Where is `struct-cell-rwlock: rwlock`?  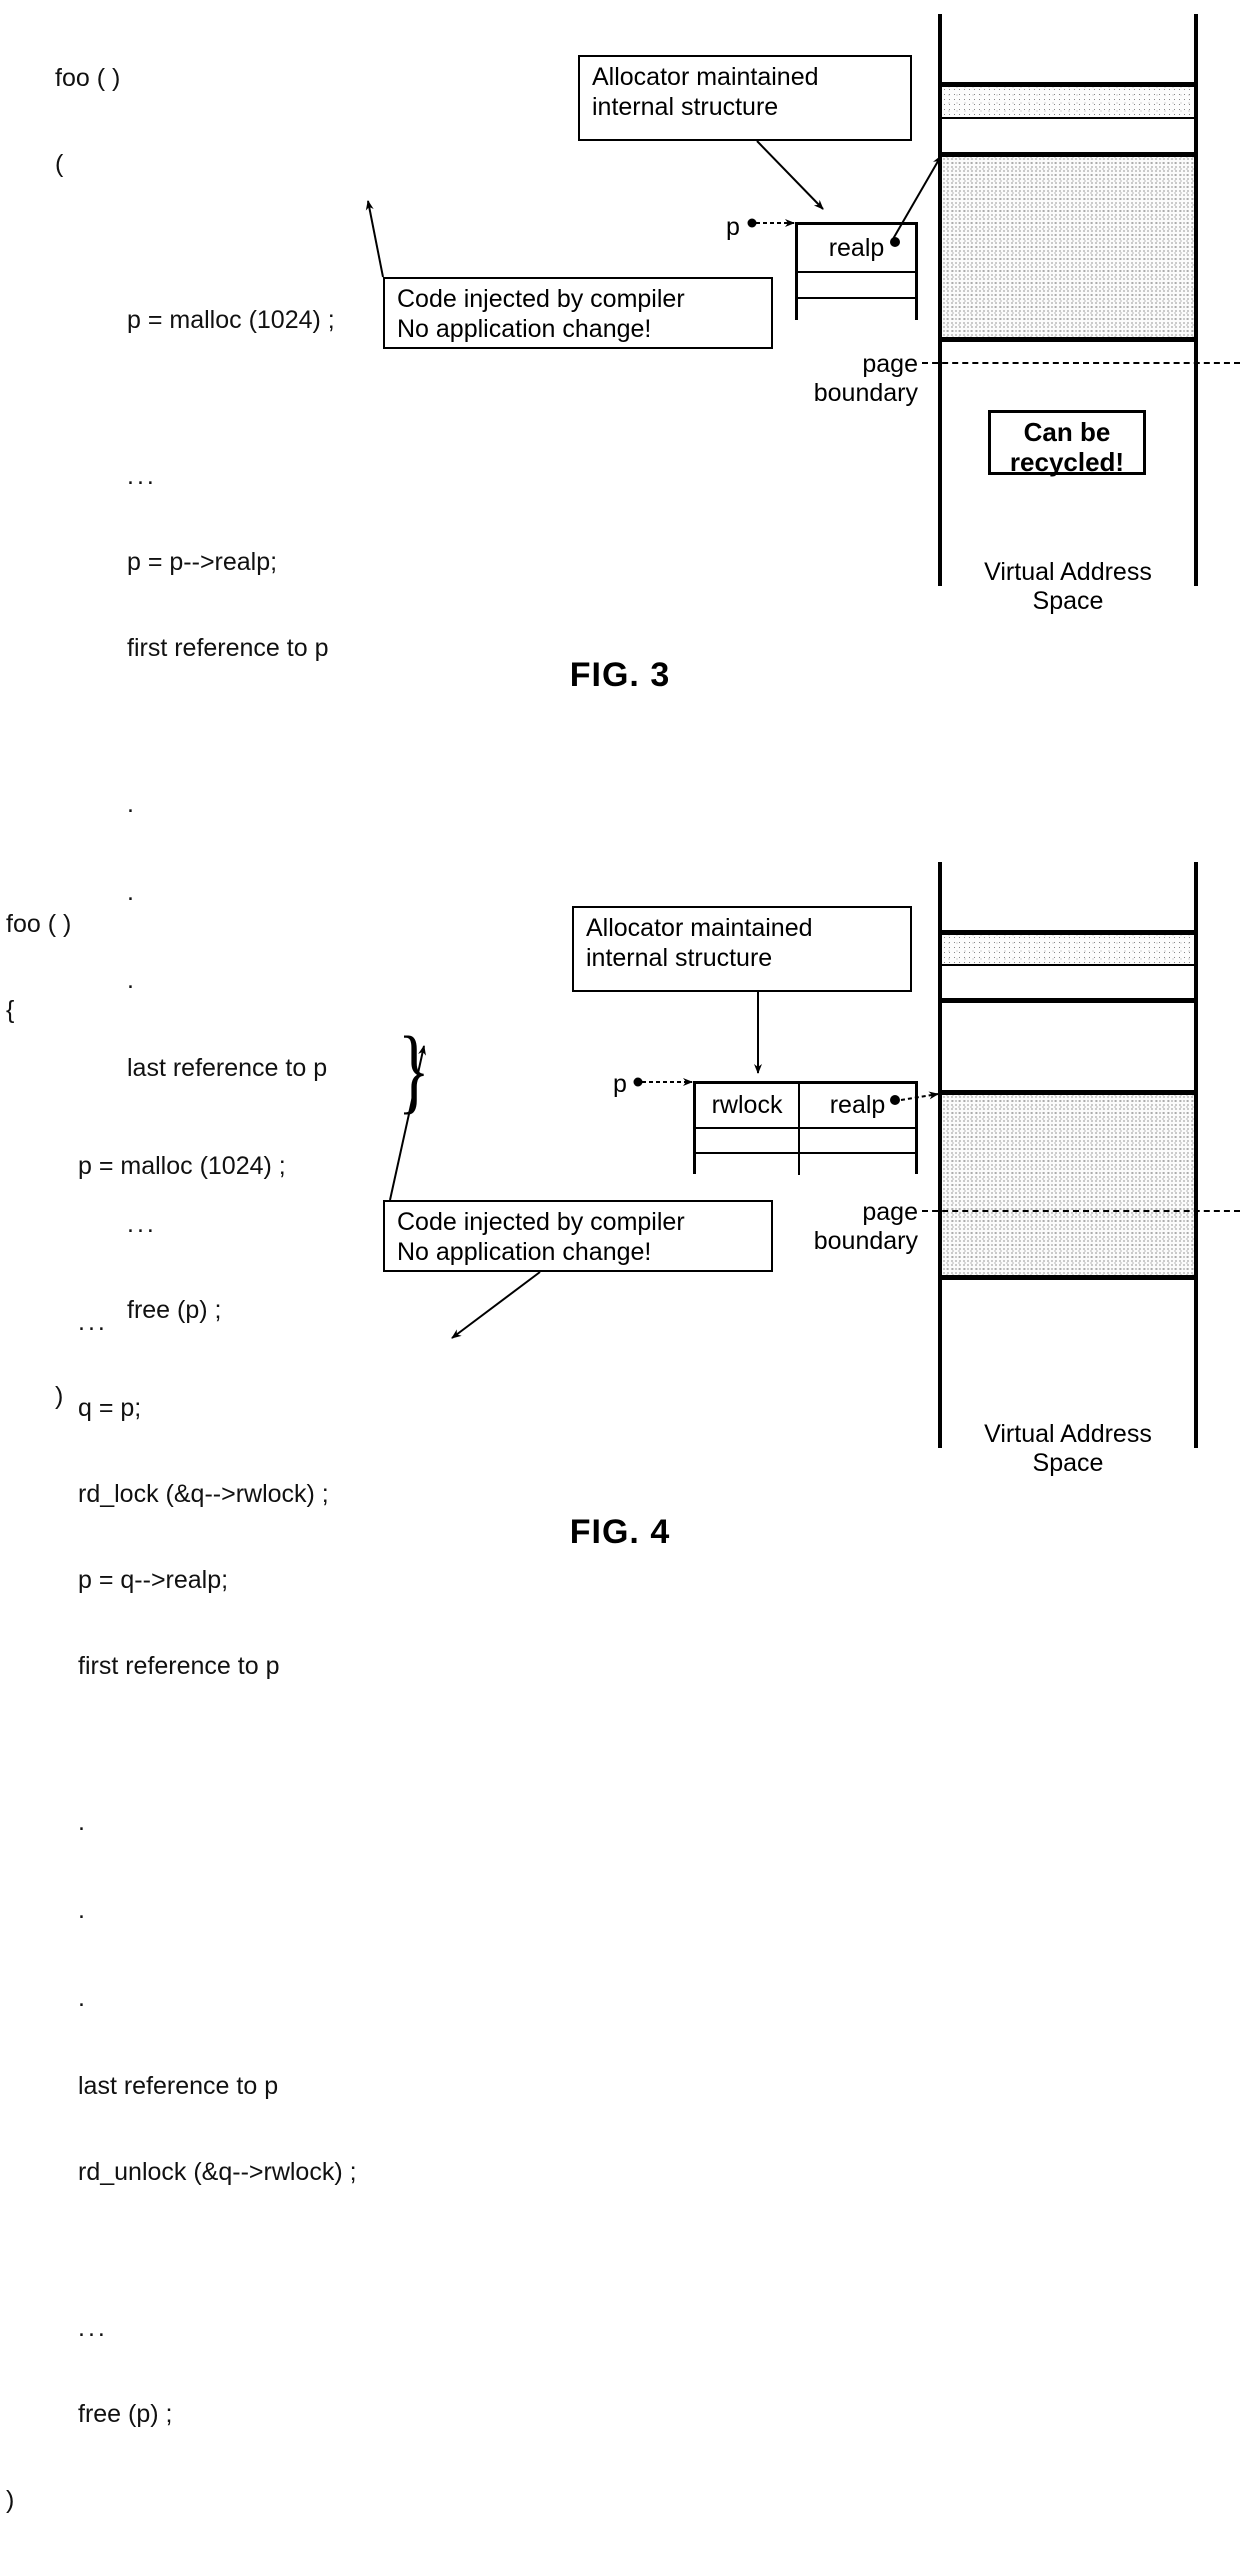
struct-cell-rwlock: rwlock is located at coordinates (748, 1105).